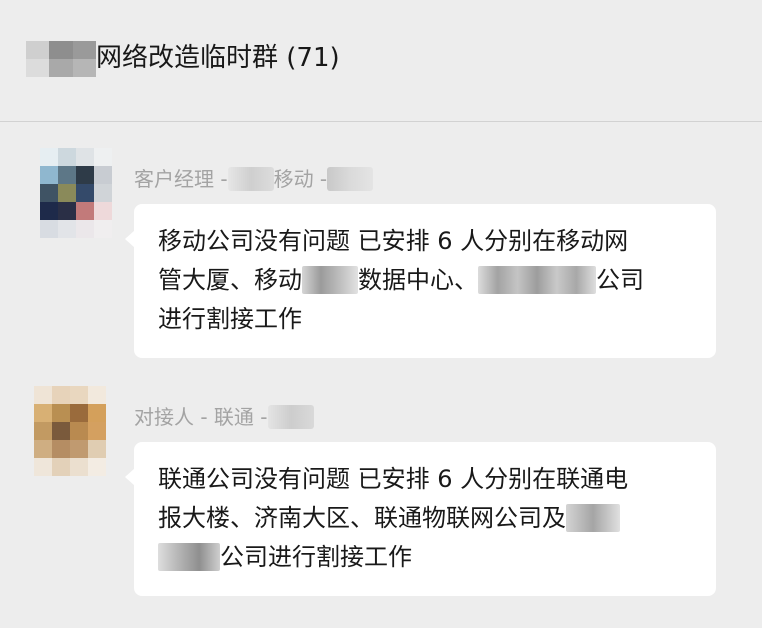 Image resolution: width=762 pixels, height=628 pixels. What do you see at coordinates (393, 241) in the screenshot?
I see `message-line: 移动公司没有问题 已安排 6 人分别在移动网` at bounding box center [393, 241].